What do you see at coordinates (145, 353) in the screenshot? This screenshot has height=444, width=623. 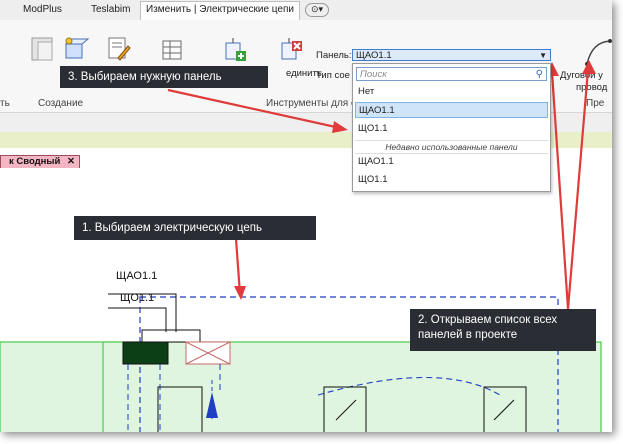 I see `panel-shcha-symbol` at bounding box center [145, 353].